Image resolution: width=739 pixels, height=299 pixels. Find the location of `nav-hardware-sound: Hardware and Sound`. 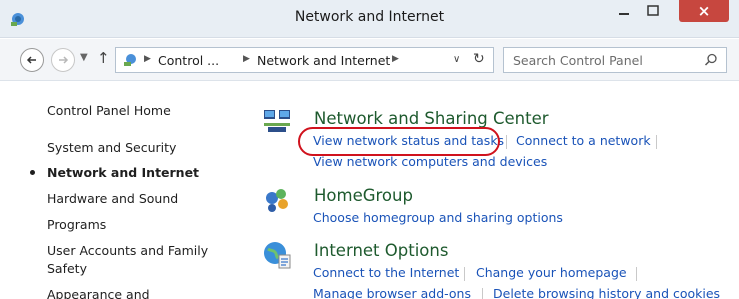

nav-hardware-sound: Hardware and Sound is located at coordinates (112, 198).